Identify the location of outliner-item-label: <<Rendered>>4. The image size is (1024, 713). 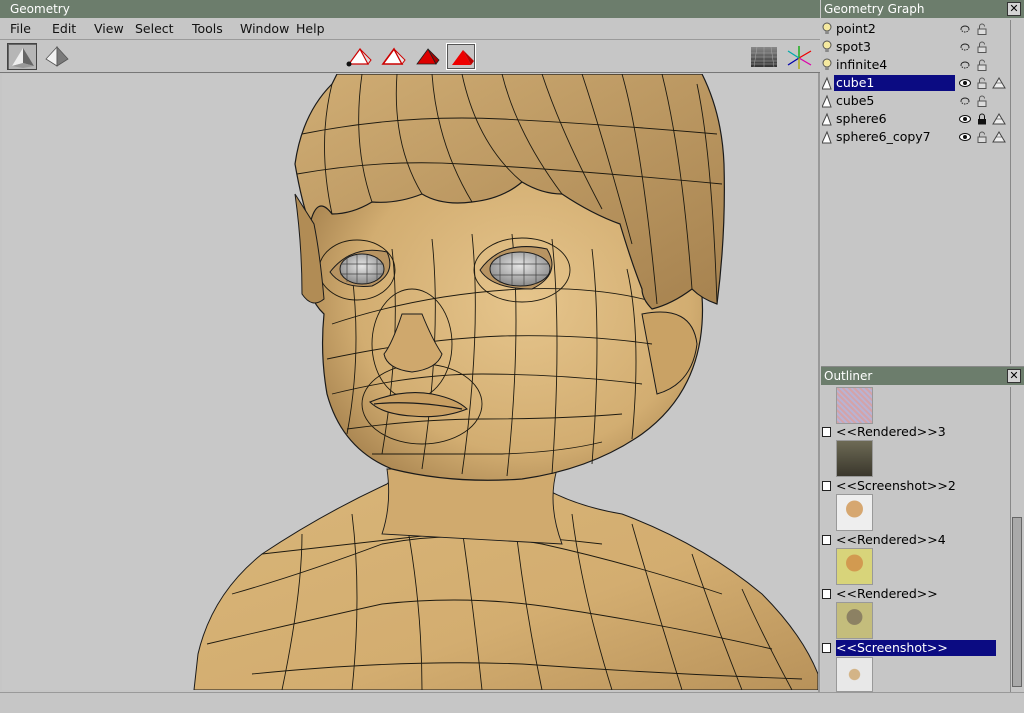
(891, 540).